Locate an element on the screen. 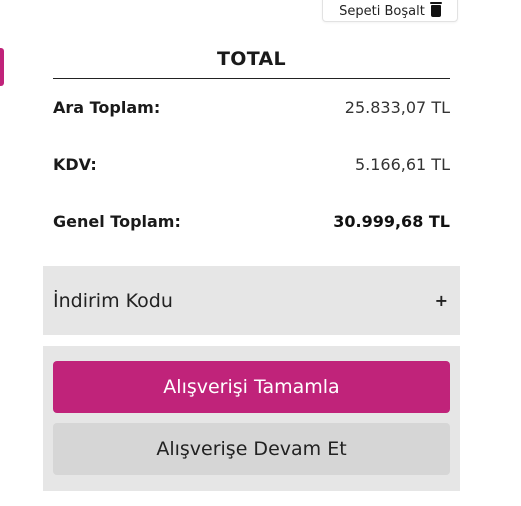  discount-code-label: İndirim Kodu is located at coordinates (113, 300).